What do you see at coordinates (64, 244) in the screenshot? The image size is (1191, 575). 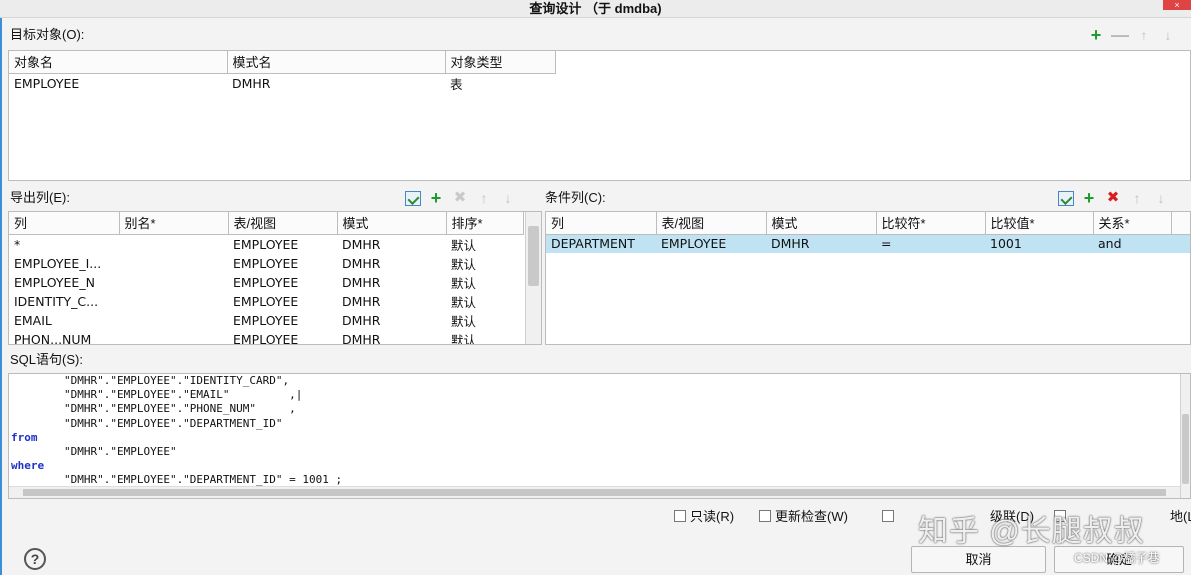 I see `table-cell: *` at bounding box center [64, 244].